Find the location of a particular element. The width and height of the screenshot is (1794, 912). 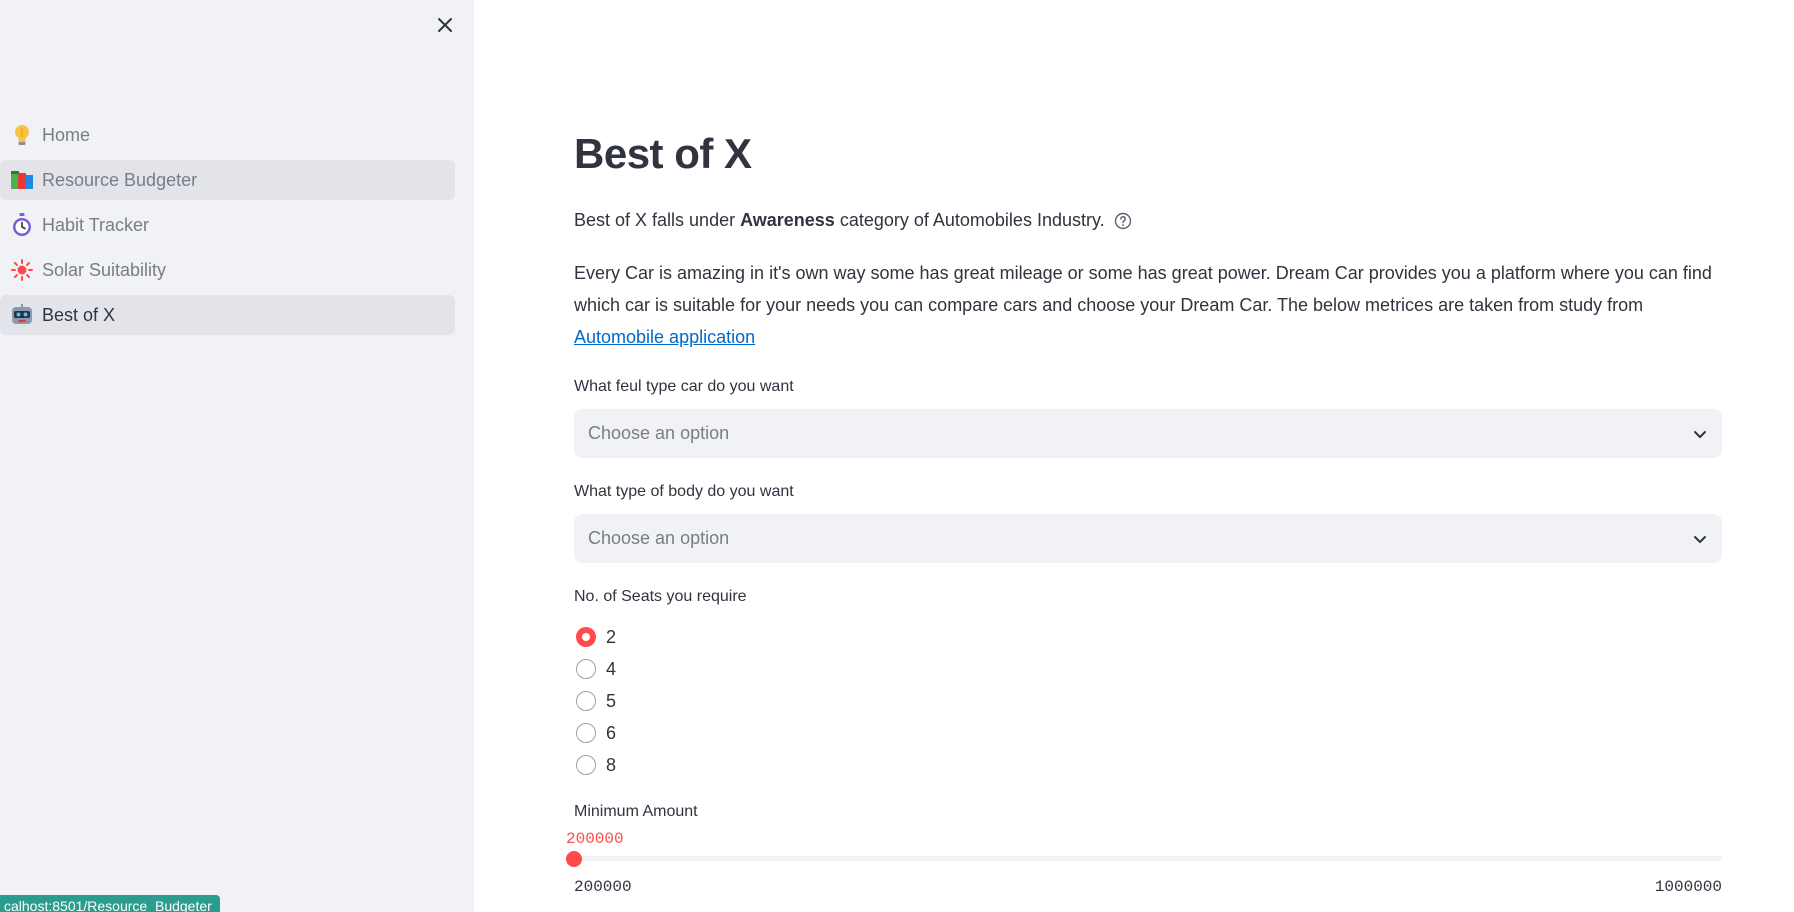

seats-option-2: 2 is located at coordinates (596, 637).